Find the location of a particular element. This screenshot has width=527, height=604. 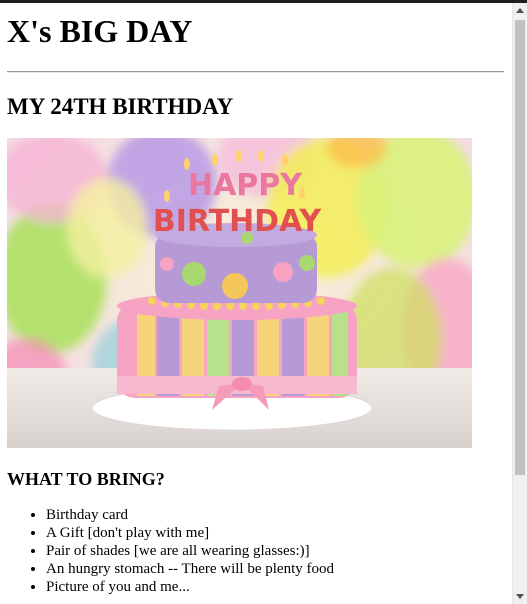

page-subtitle: MY 24TH BIRTHDAY is located at coordinates (120, 106).